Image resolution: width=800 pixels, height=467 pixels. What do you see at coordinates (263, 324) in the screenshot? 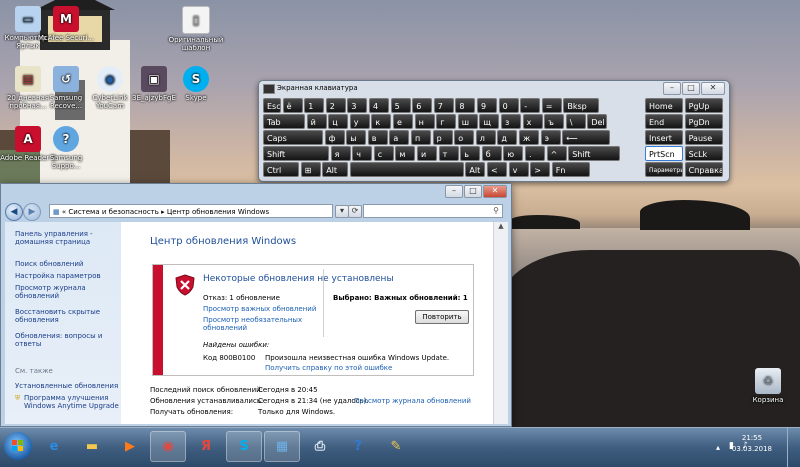
I see `view-optional-link: Просмотр необязательных обновлений` at bounding box center [263, 324].